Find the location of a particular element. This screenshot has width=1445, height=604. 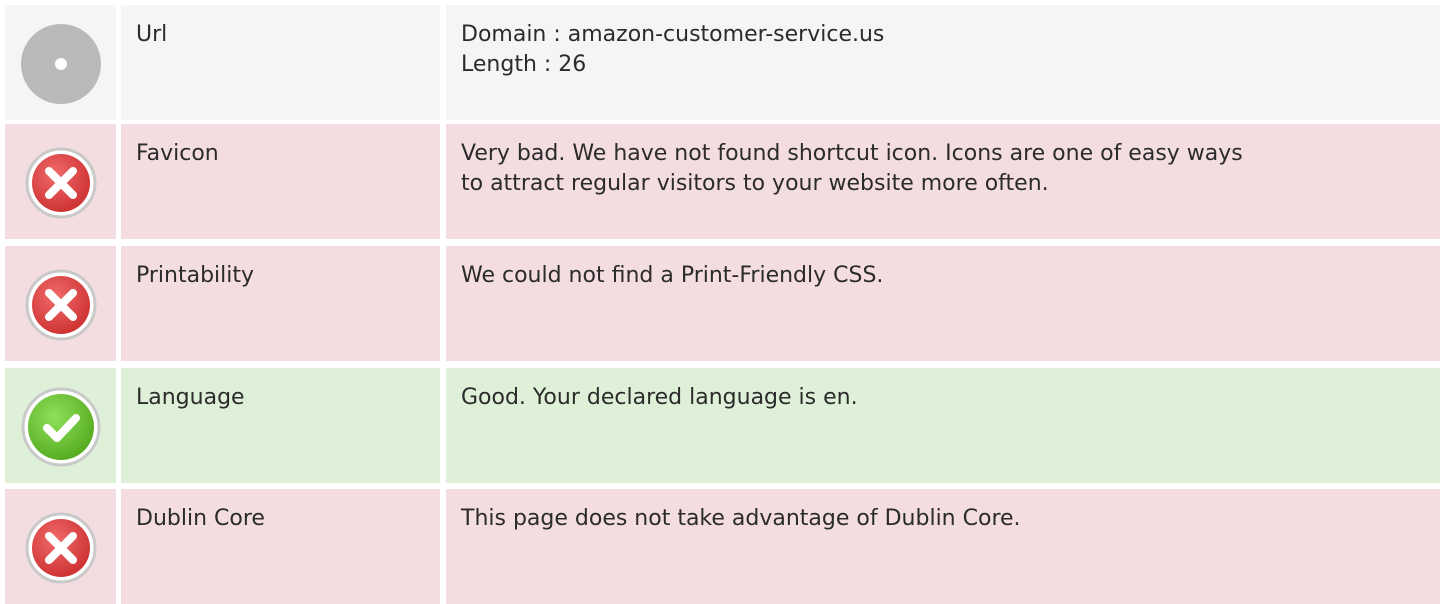

description-line: Length : 26 is located at coordinates (524, 64).